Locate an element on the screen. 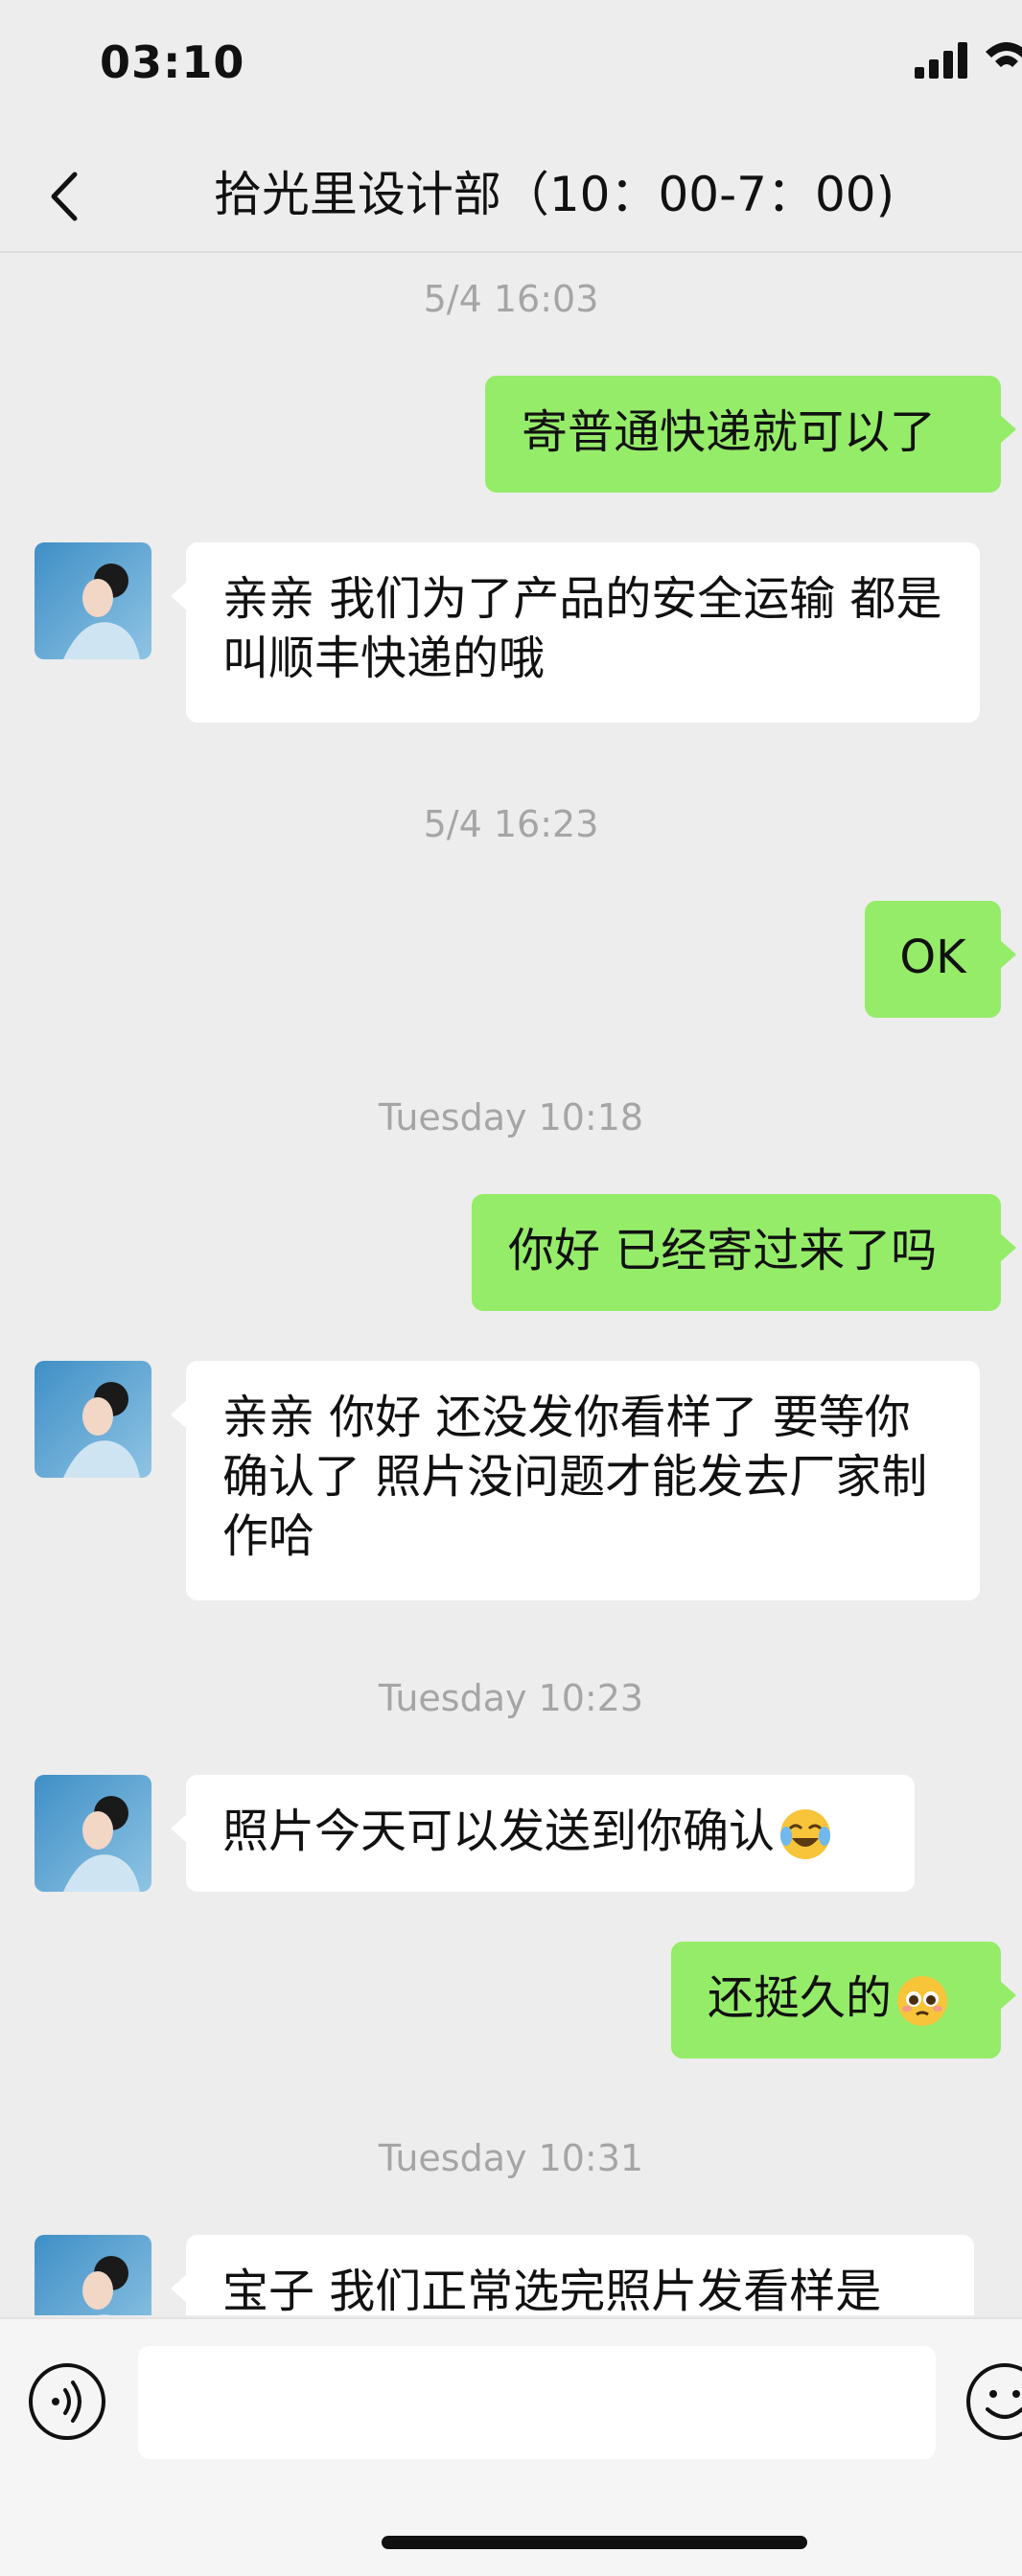 The image size is (1022, 2576). emoji-icon is located at coordinates (993, 2401).